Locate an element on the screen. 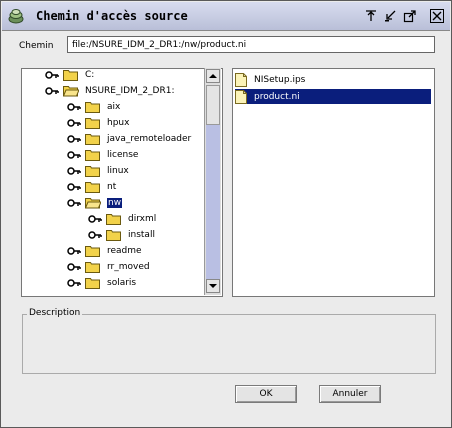 This screenshot has width=452, height=428. tree-item-label: nt is located at coordinates (112, 187).